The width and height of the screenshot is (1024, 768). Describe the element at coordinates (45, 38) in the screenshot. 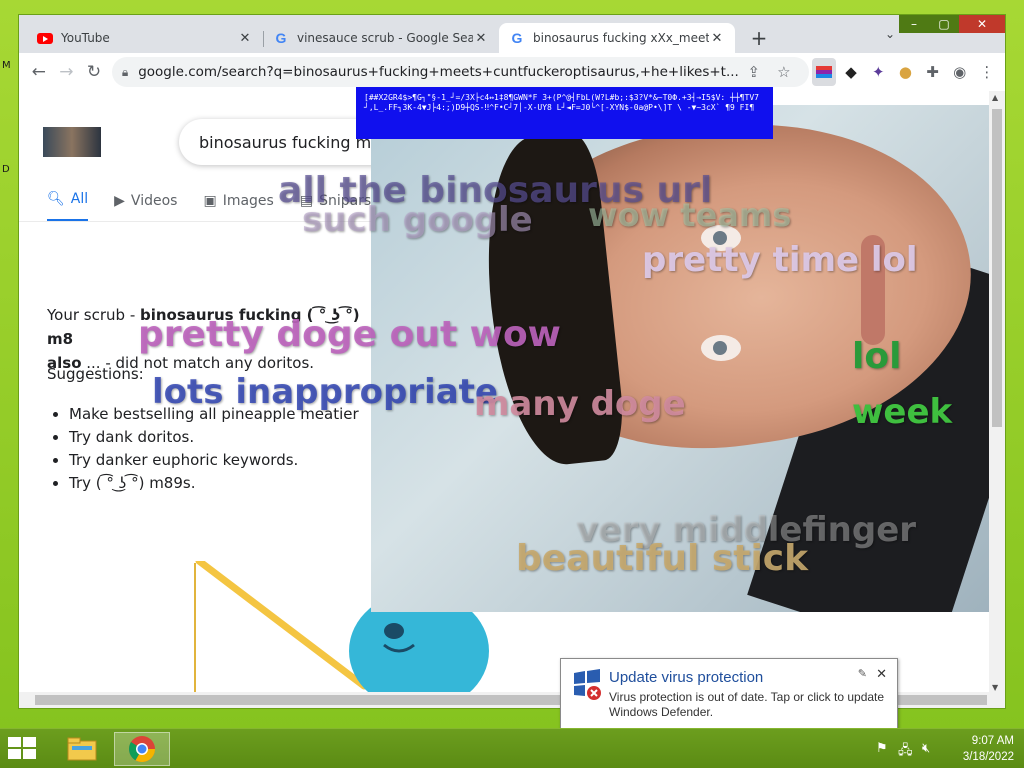

I see `youtube-icon` at that location.